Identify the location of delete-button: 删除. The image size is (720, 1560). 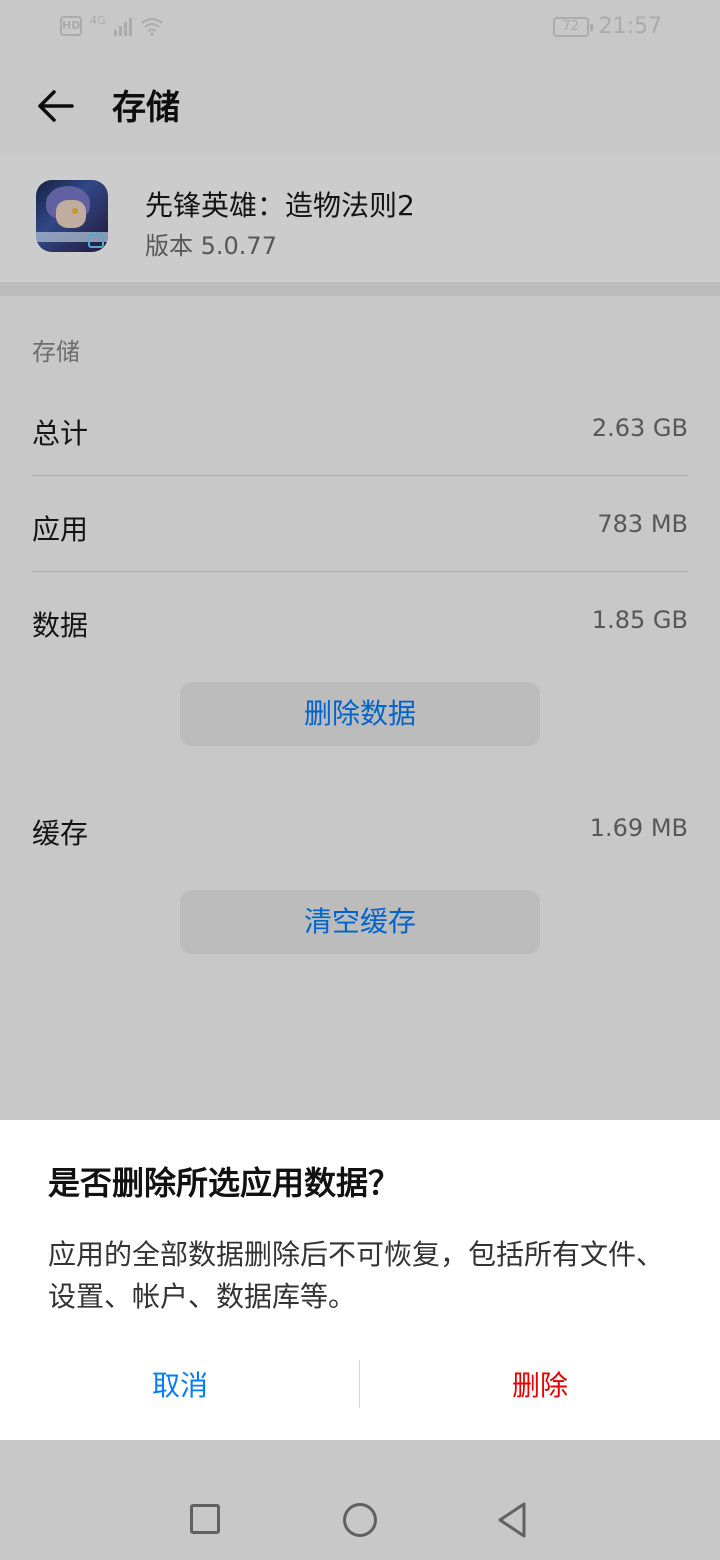
(540, 1386).